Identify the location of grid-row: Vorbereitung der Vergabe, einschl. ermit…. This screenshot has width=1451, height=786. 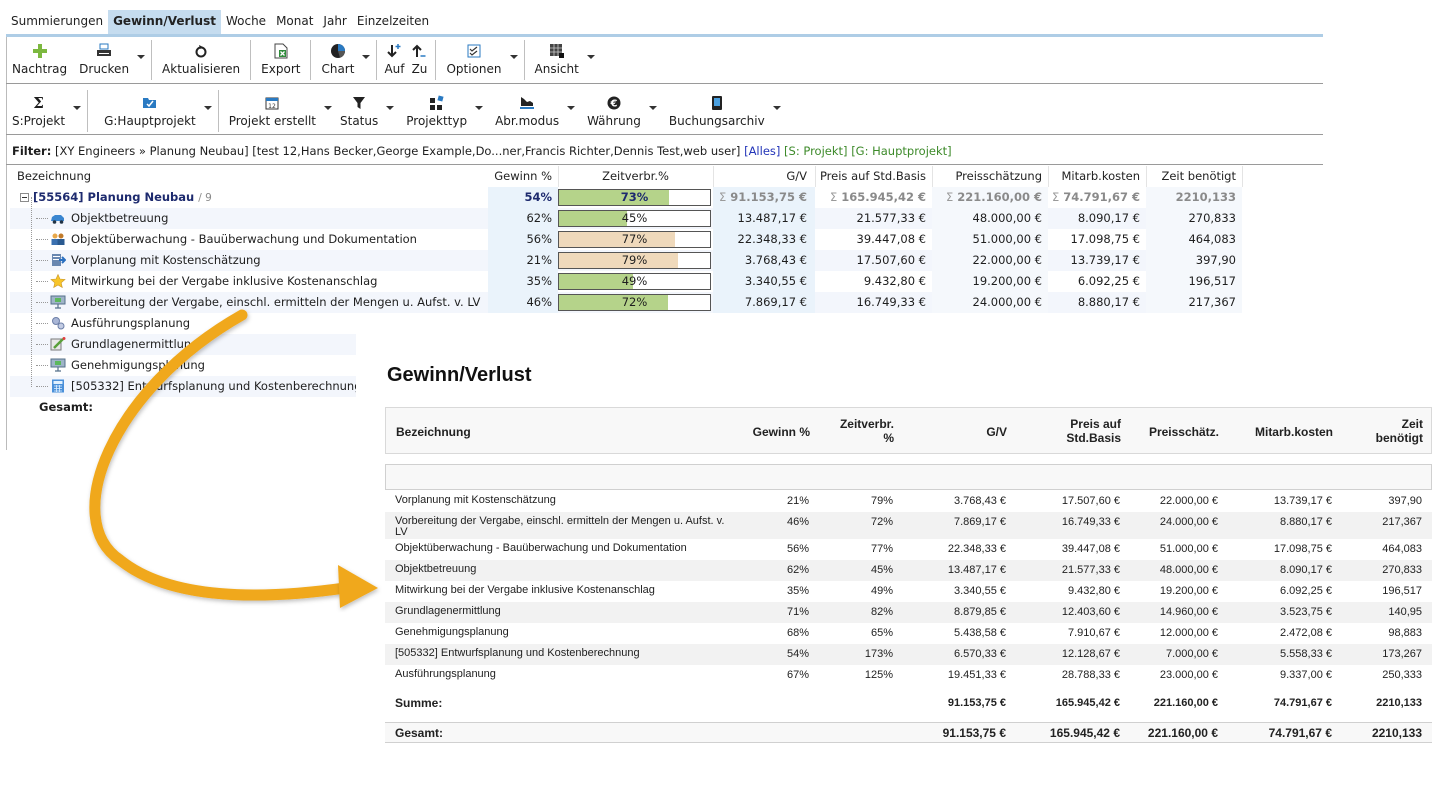
(626, 302).